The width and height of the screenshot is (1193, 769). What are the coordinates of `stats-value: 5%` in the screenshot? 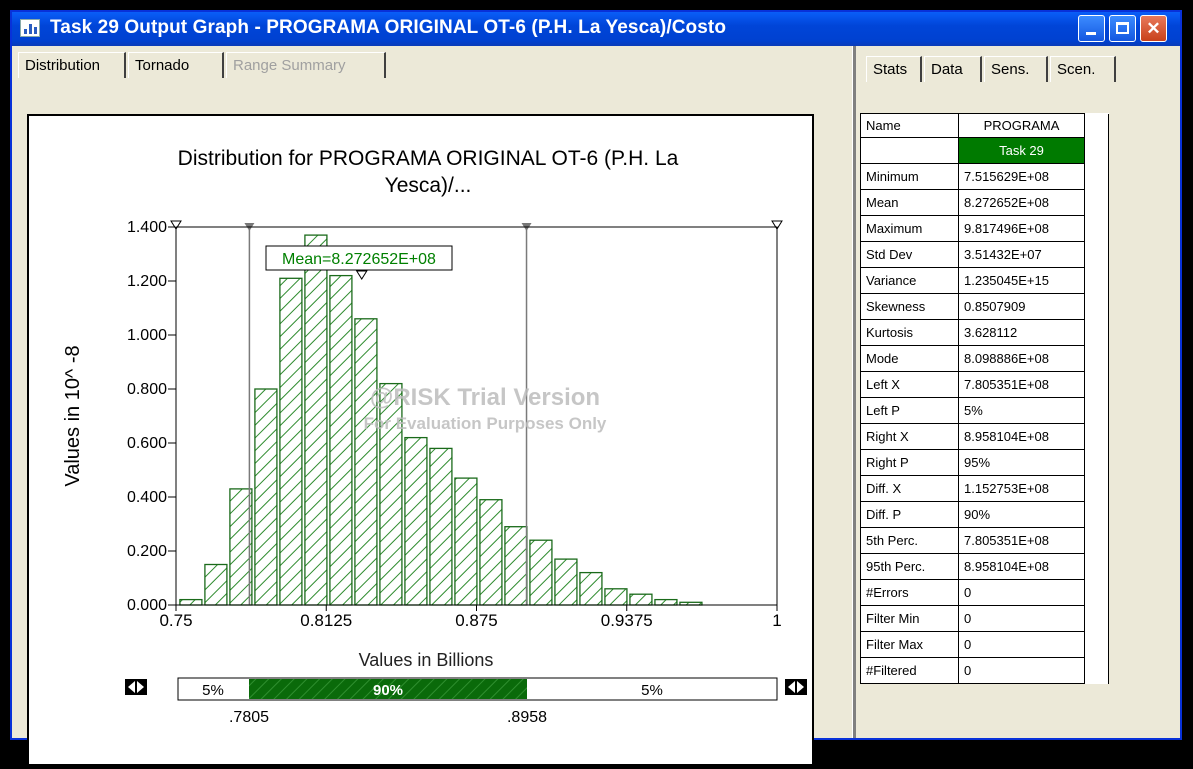 It's located at (1021, 410).